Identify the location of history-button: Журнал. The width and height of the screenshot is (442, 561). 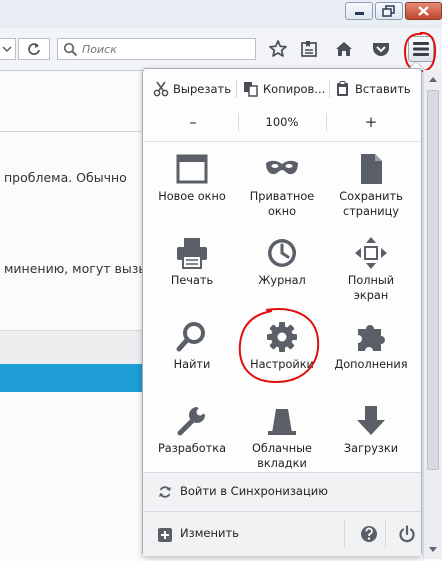
(282, 275).